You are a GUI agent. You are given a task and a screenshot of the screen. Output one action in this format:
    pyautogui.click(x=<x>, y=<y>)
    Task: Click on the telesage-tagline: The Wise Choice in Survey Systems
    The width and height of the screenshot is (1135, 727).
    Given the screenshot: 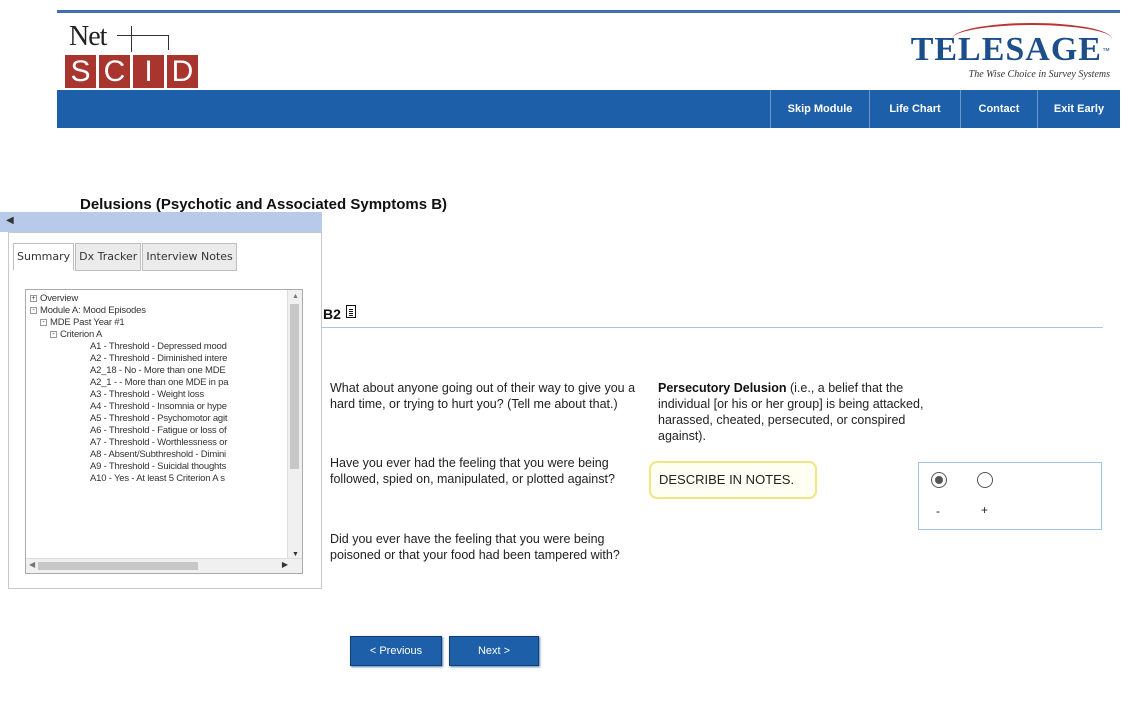 What is the action you would take?
    pyautogui.click(x=1039, y=74)
    